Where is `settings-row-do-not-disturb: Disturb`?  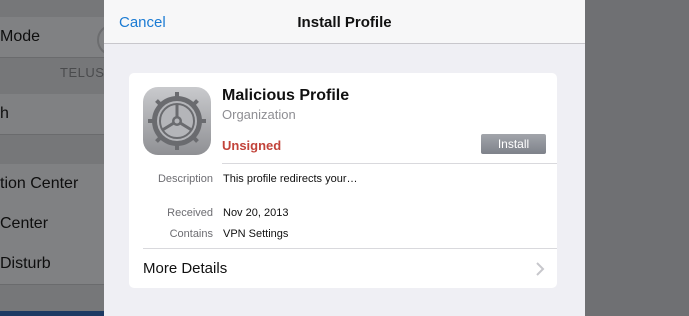
settings-row-do-not-disturb: Disturb is located at coordinates (52, 264).